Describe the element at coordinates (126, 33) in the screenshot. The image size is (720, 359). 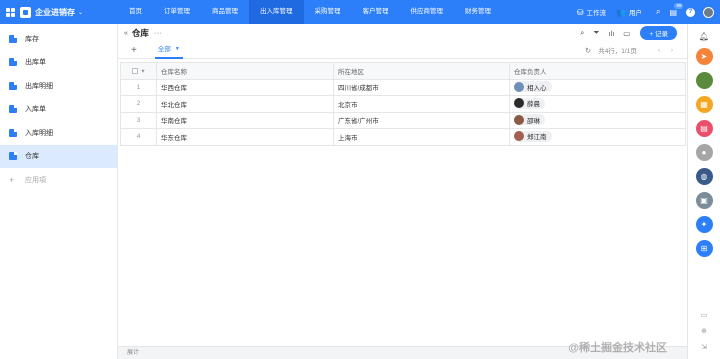
I see `collapse-sidebar-icon: «` at that location.